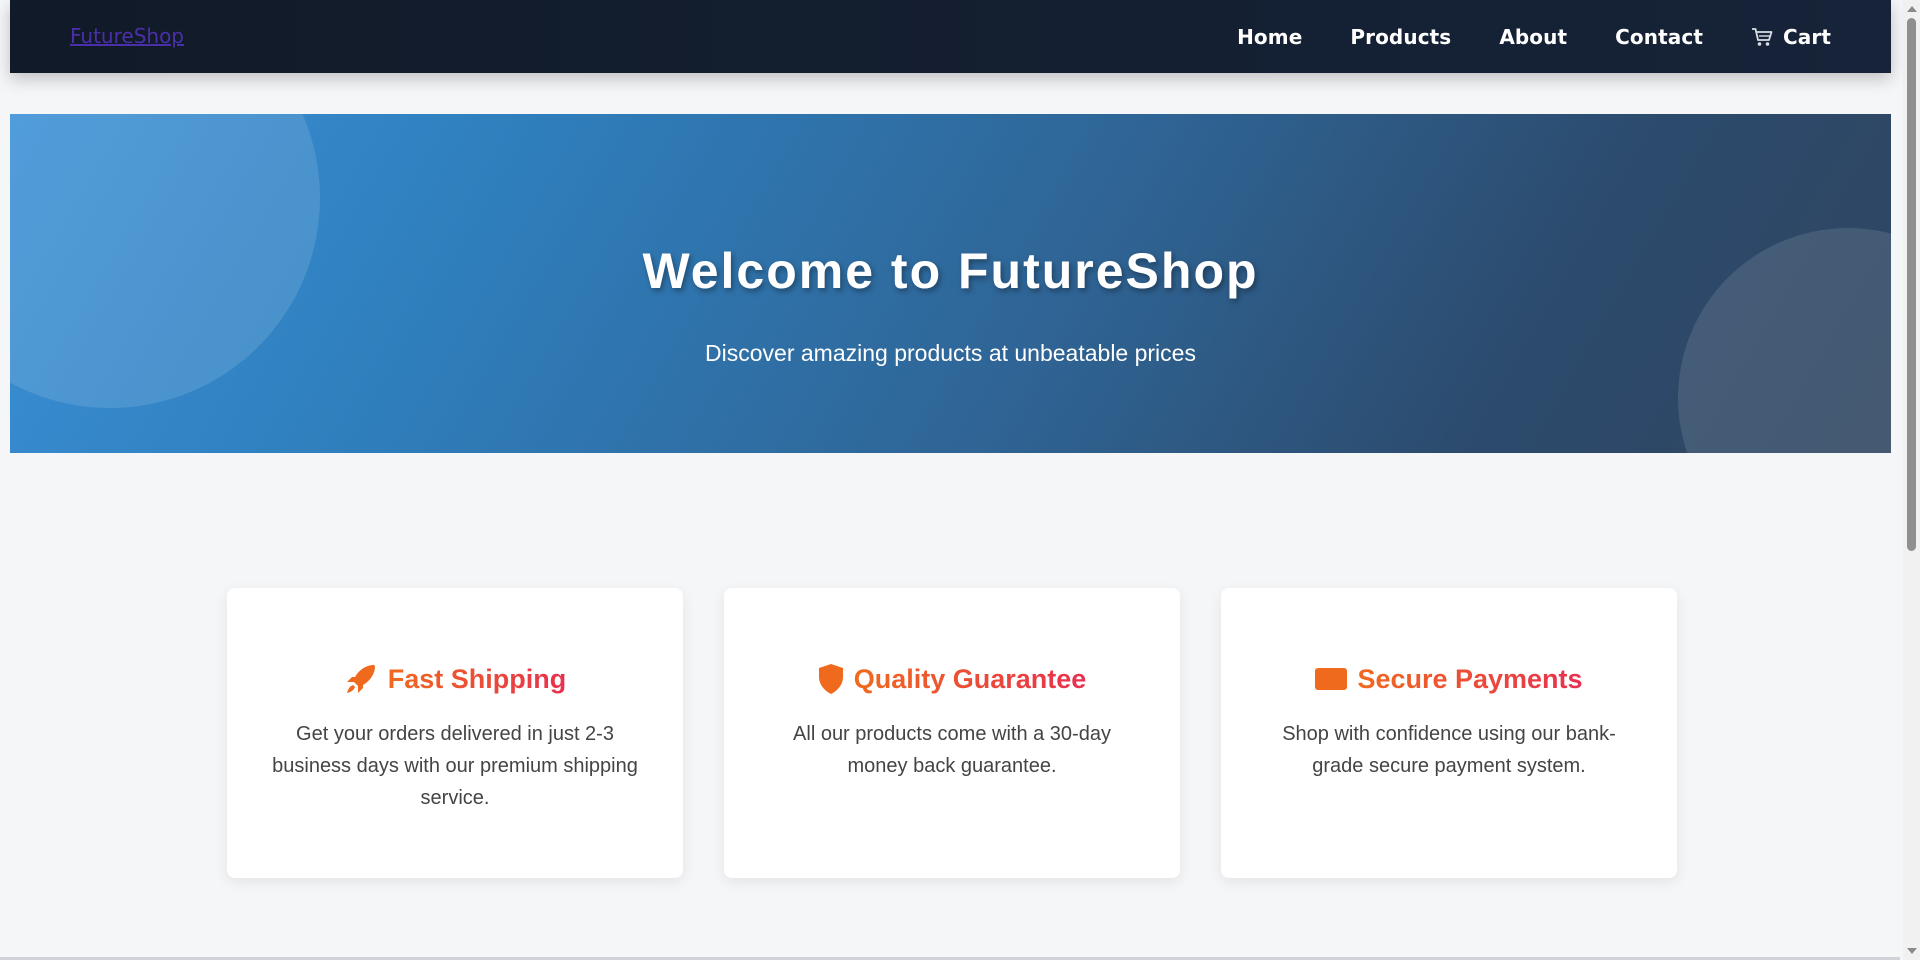 Image resolution: width=1920 pixels, height=960 pixels. I want to click on scrollbar-thumb, so click(1911, 284).